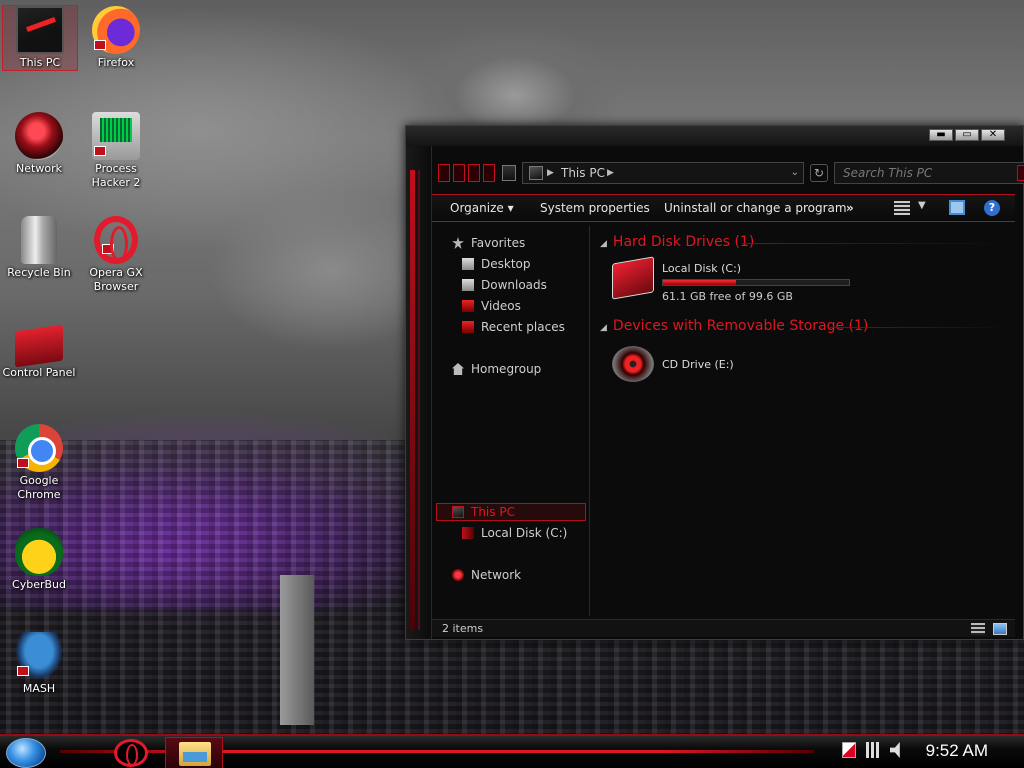  What do you see at coordinates (888, 173) in the screenshot?
I see `search-placeholder: Search This PC` at bounding box center [888, 173].